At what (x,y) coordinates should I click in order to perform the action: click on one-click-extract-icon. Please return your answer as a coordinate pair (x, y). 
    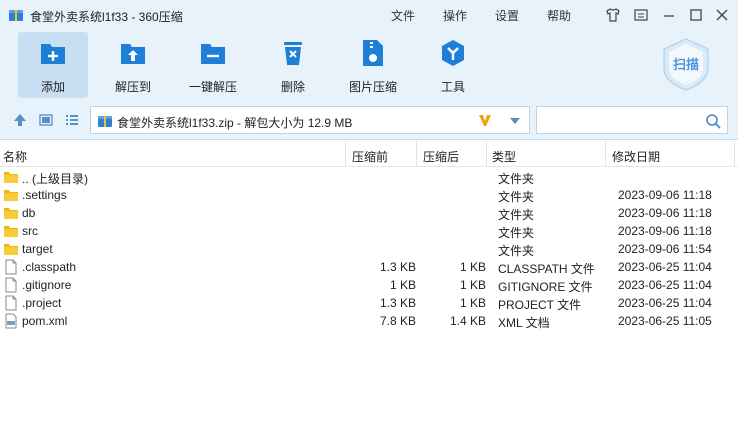
    Looking at the image, I should click on (213, 54).